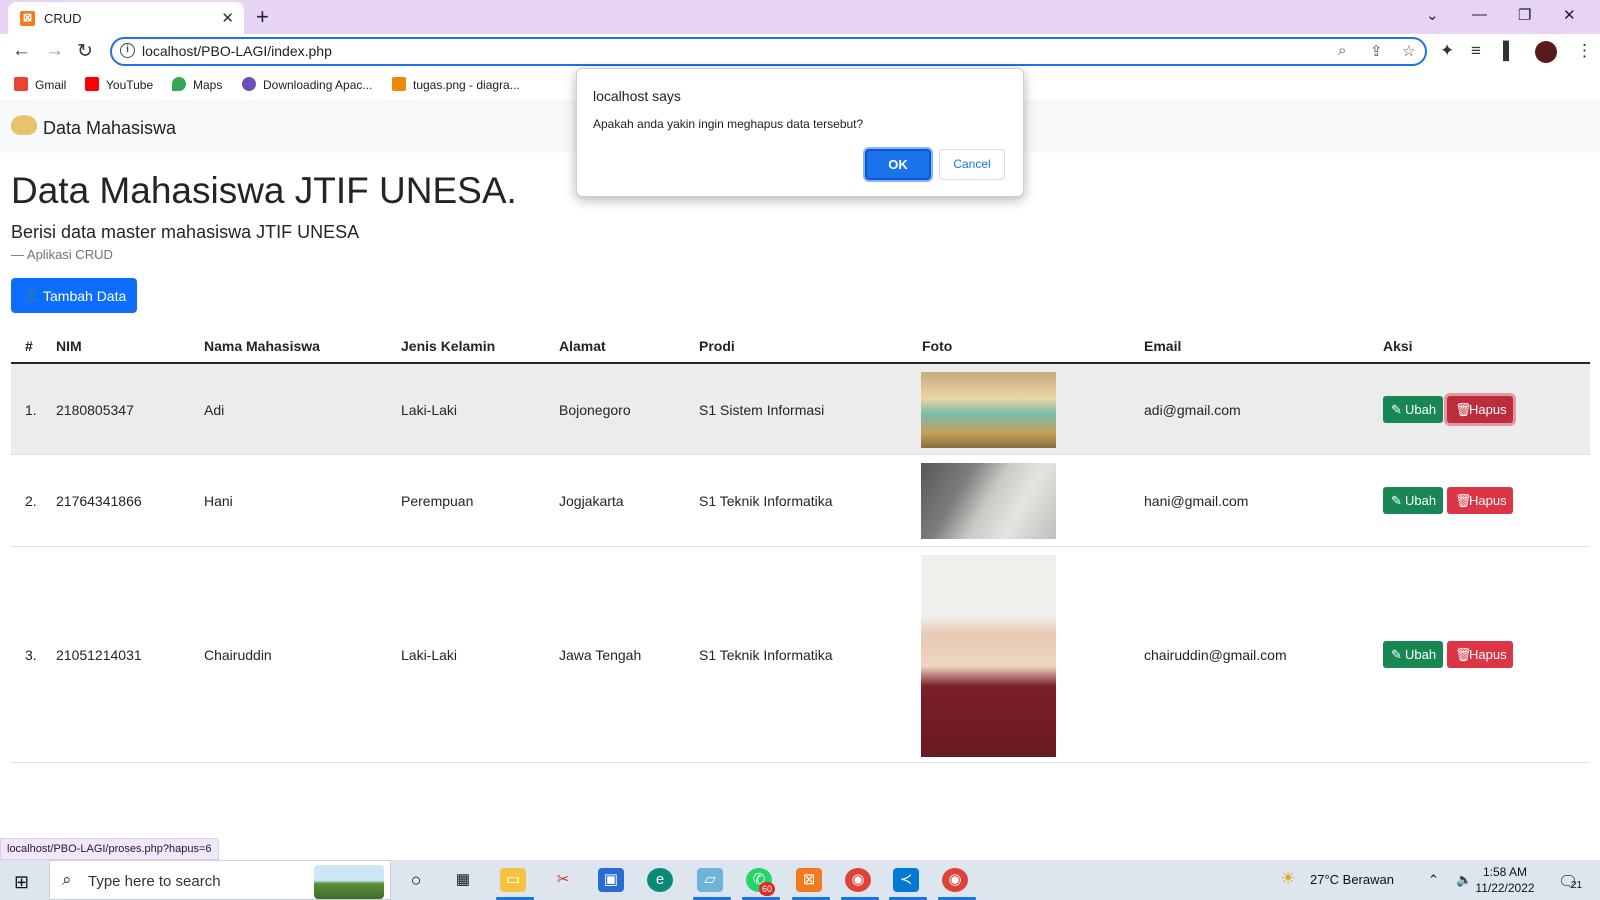 The image size is (1600, 900). Describe the element at coordinates (1569, 15) in the screenshot. I see `close-window-icon: ✕` at that location.